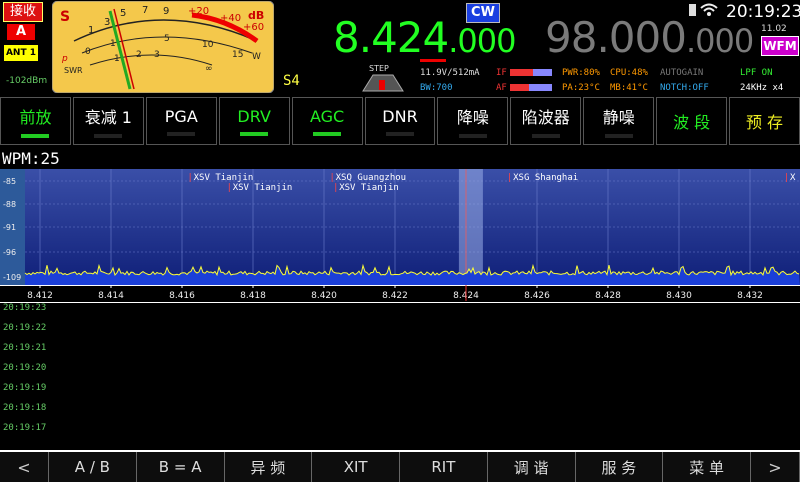 This screenshot has width=800, height=482. Describe the element at coordinates (382, 78) in the screenshot. I see `step-indicator: STEP` at that location.